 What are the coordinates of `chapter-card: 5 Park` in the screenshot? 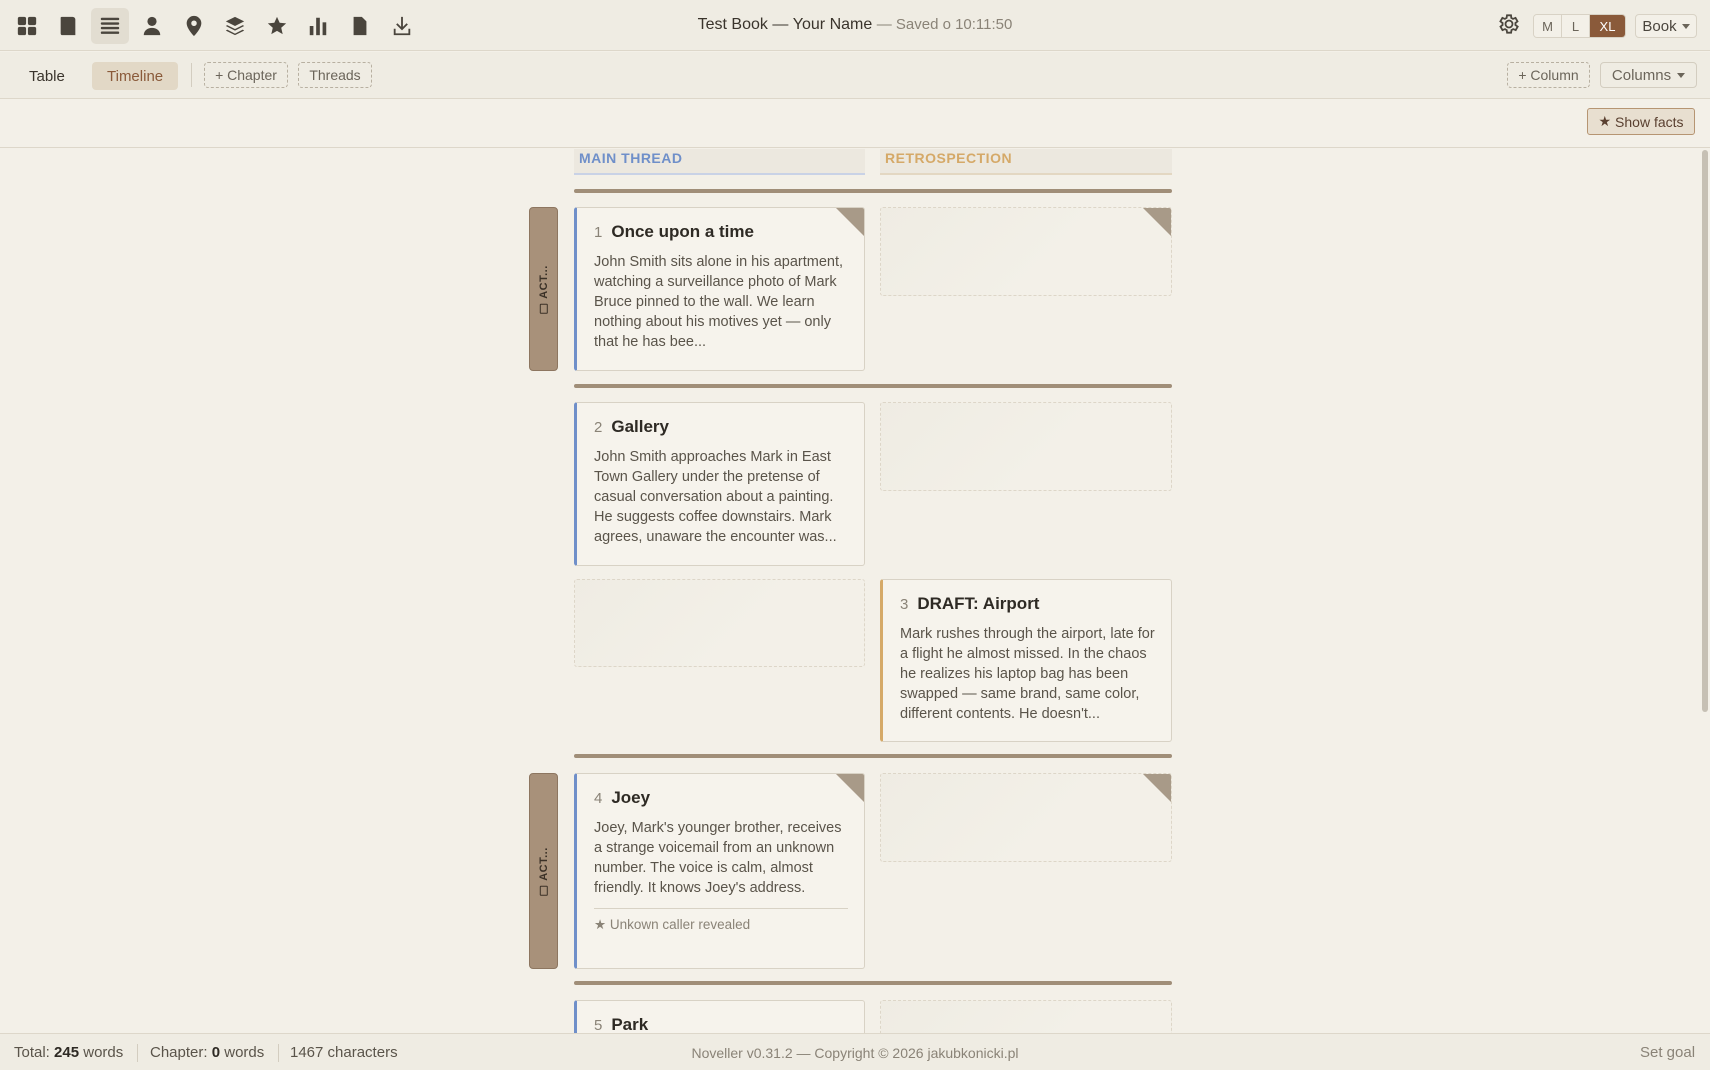 It's located at (719, 1016).